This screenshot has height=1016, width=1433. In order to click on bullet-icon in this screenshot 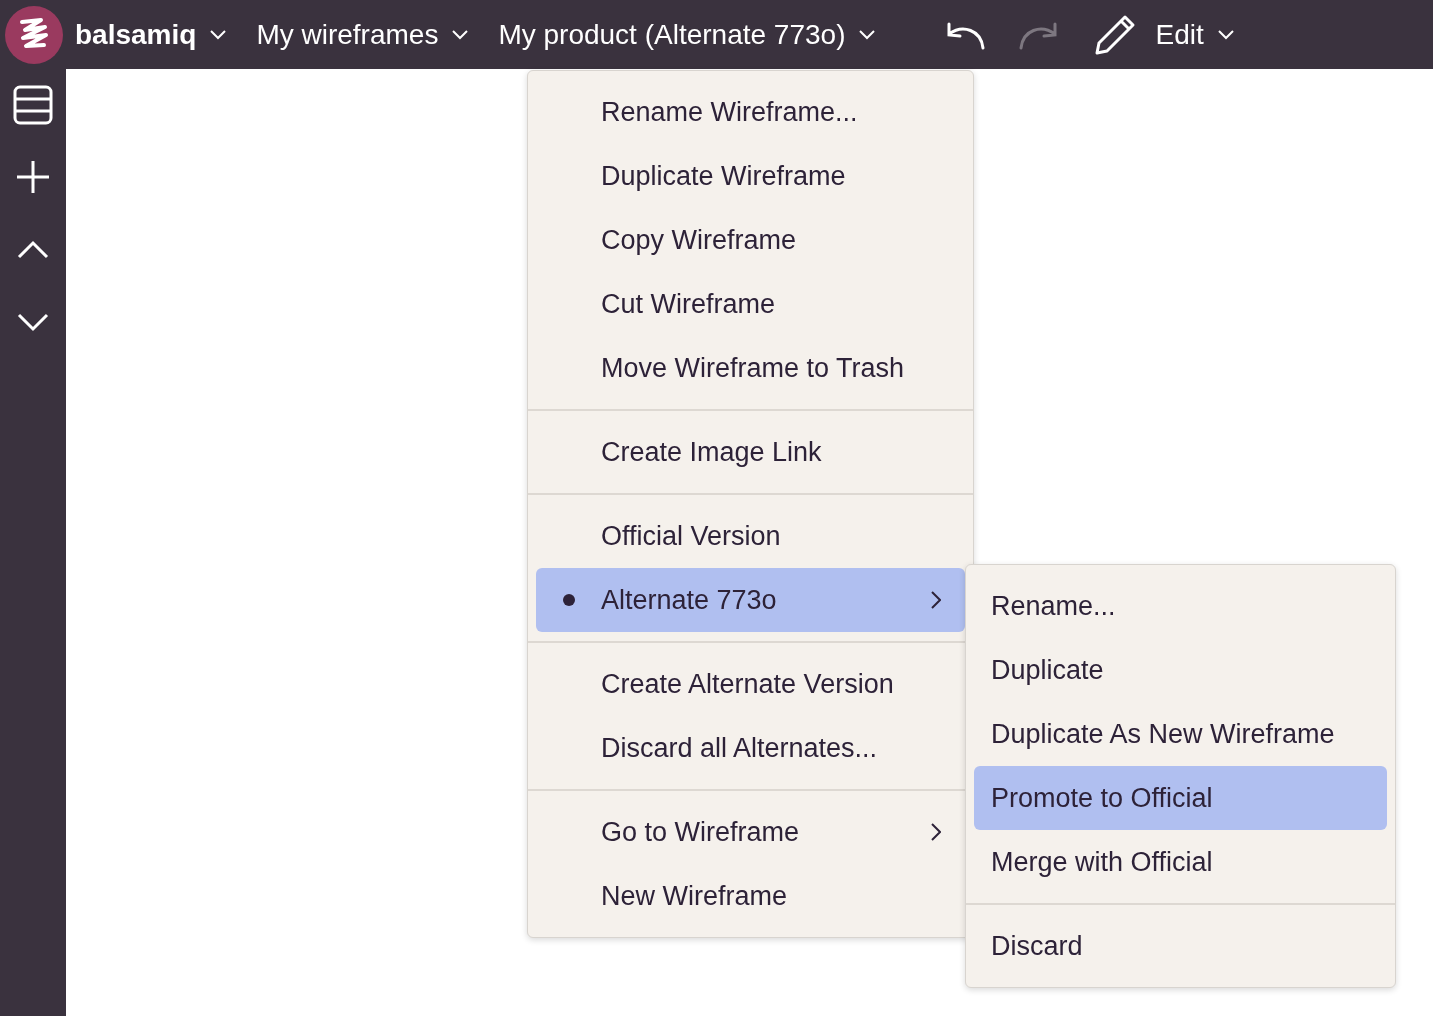, I will do `click(568, 600)`.